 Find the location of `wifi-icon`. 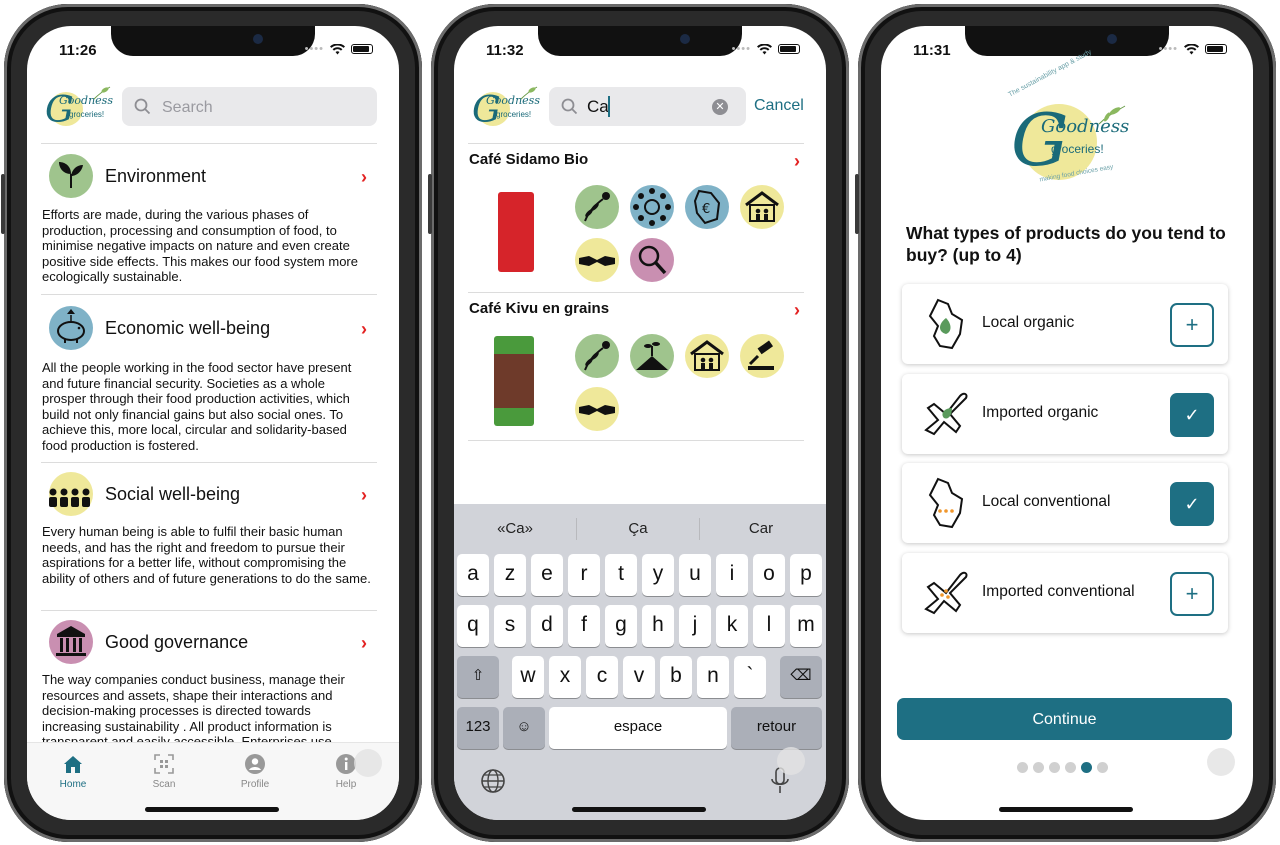

wifi-icon is located at coordinates (1191, 48).